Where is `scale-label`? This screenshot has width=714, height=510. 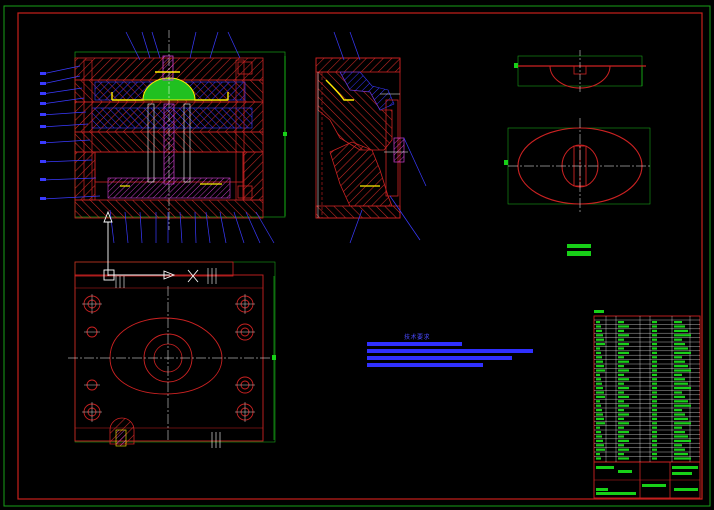 scale-label is located at coordinates (579, 246).